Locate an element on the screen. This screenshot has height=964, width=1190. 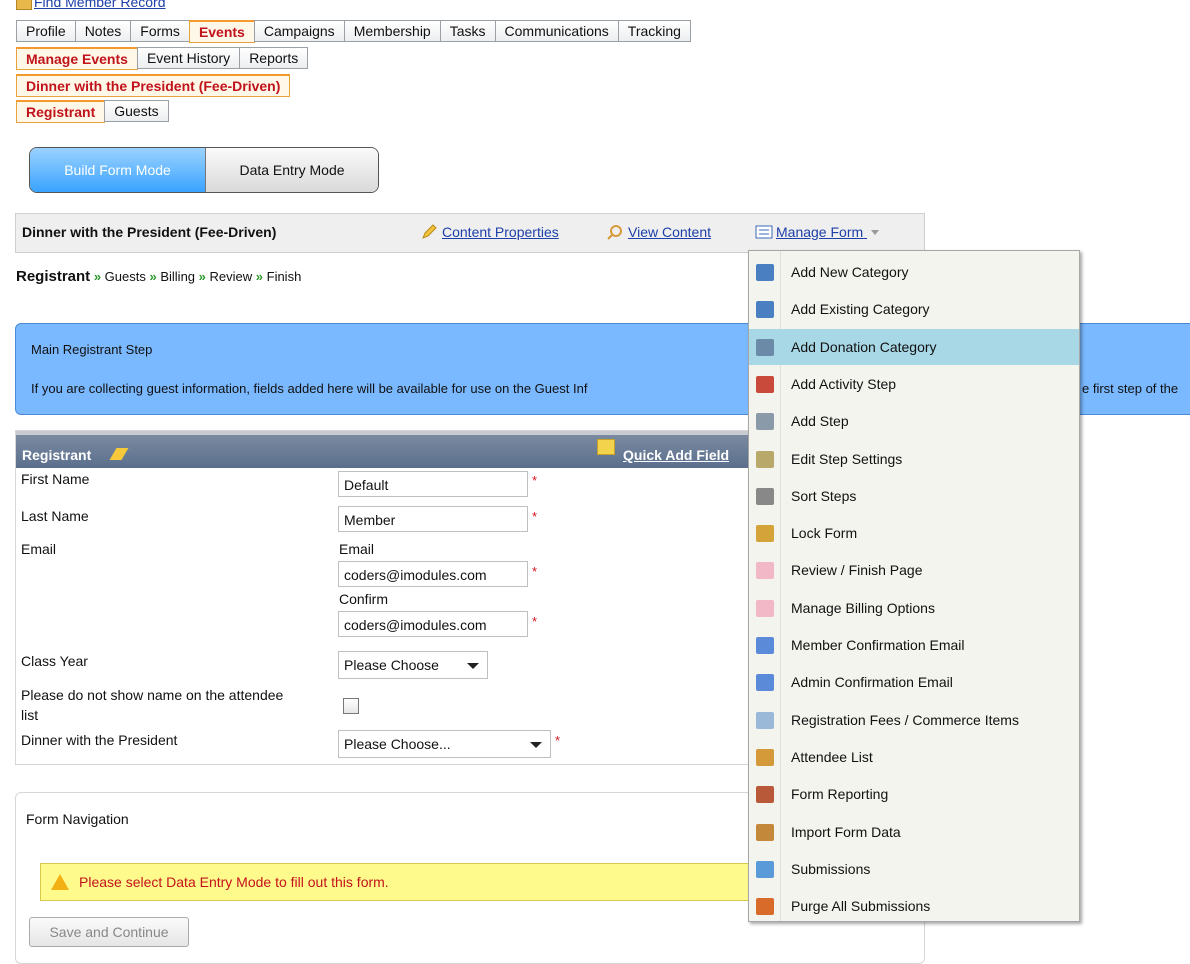
dinner-label: Dinner with the President is located at coordinates (99, 740).